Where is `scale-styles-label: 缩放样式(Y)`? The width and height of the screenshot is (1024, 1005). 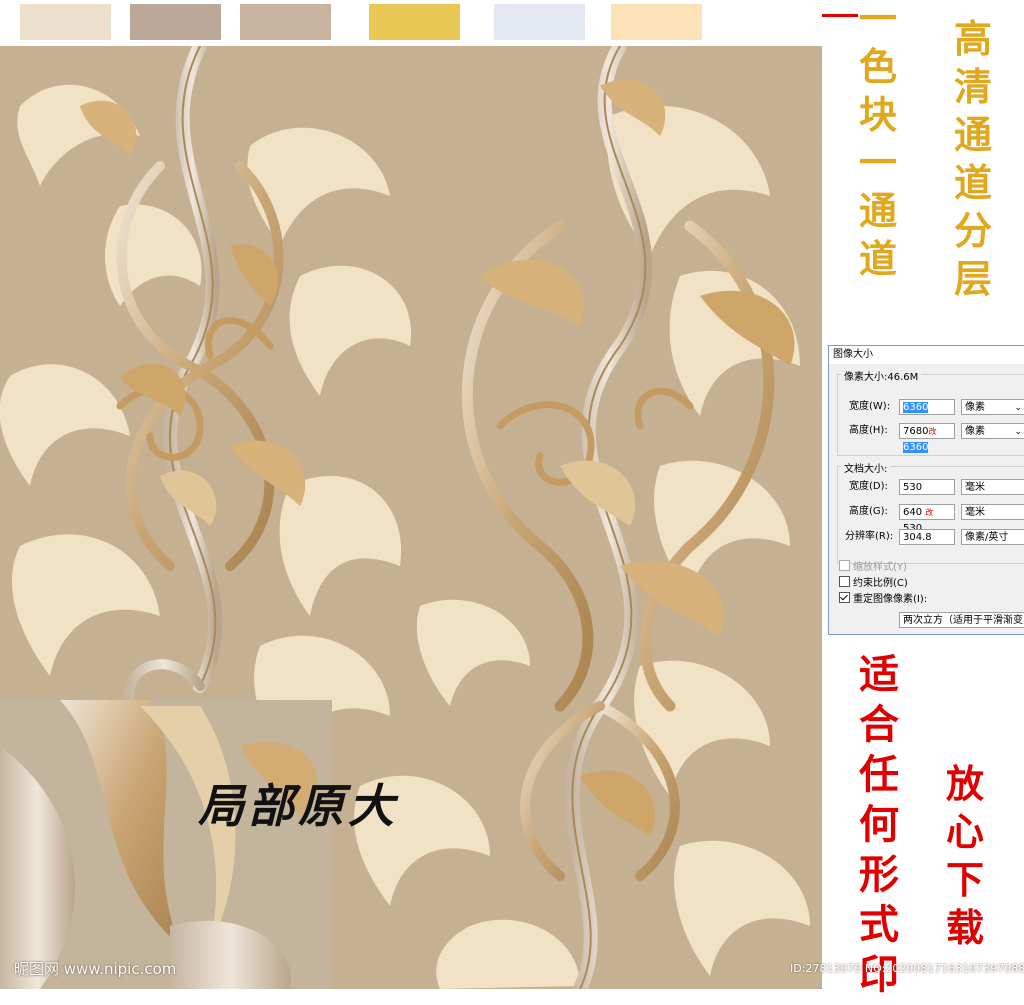 scale-styles-label: 缩放样式(Y) is located at coordinates (880, 567).